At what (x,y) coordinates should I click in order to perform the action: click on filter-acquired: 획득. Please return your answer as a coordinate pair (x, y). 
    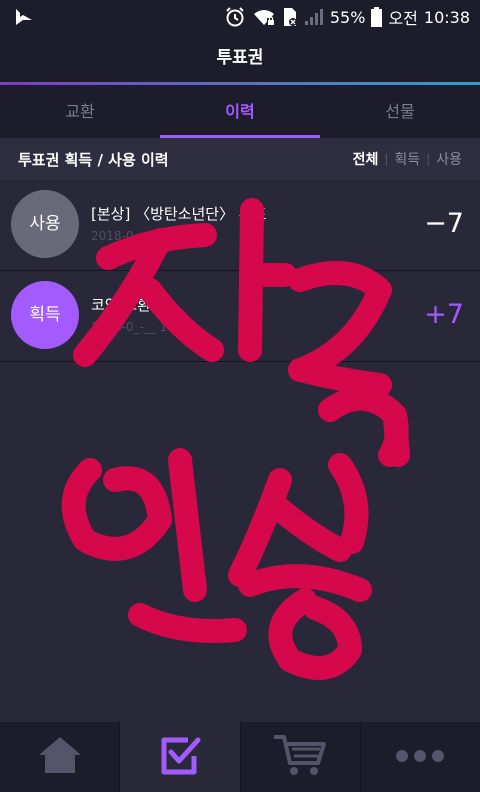
    Looking at the image, I should click on (407, 159).